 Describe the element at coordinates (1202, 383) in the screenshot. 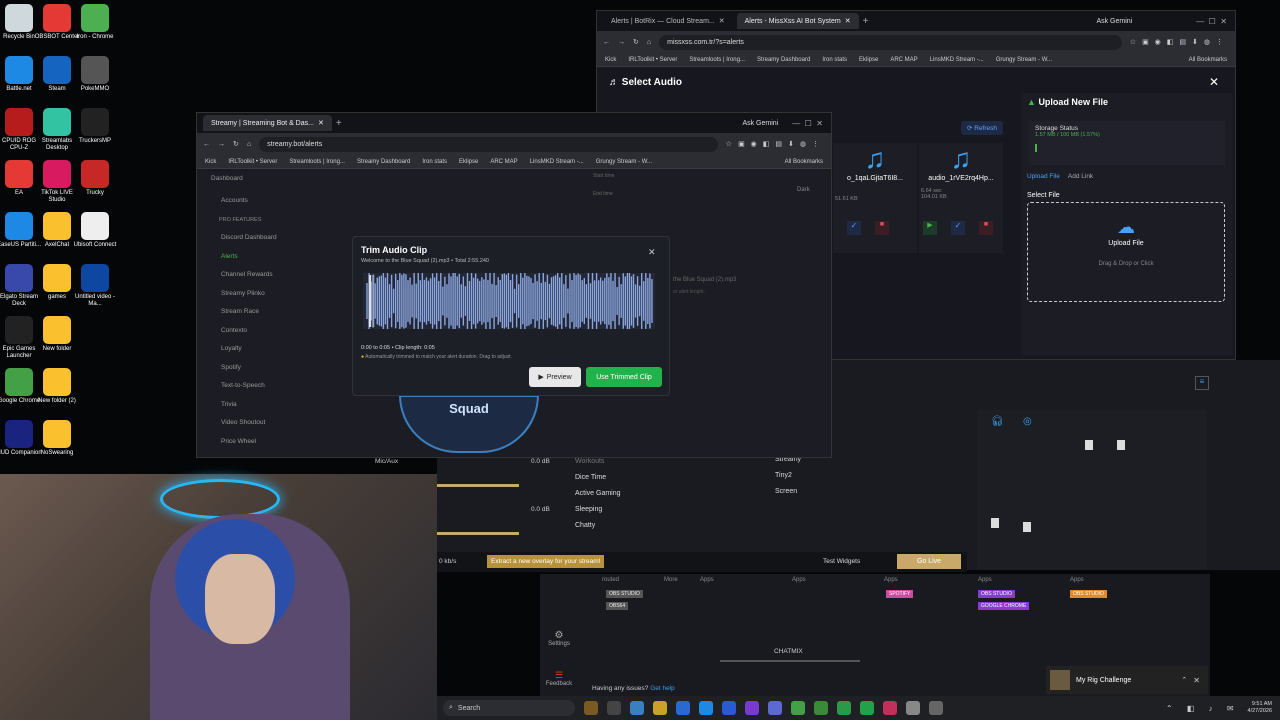

I see `settings-panel-icon: ≡` at that location.